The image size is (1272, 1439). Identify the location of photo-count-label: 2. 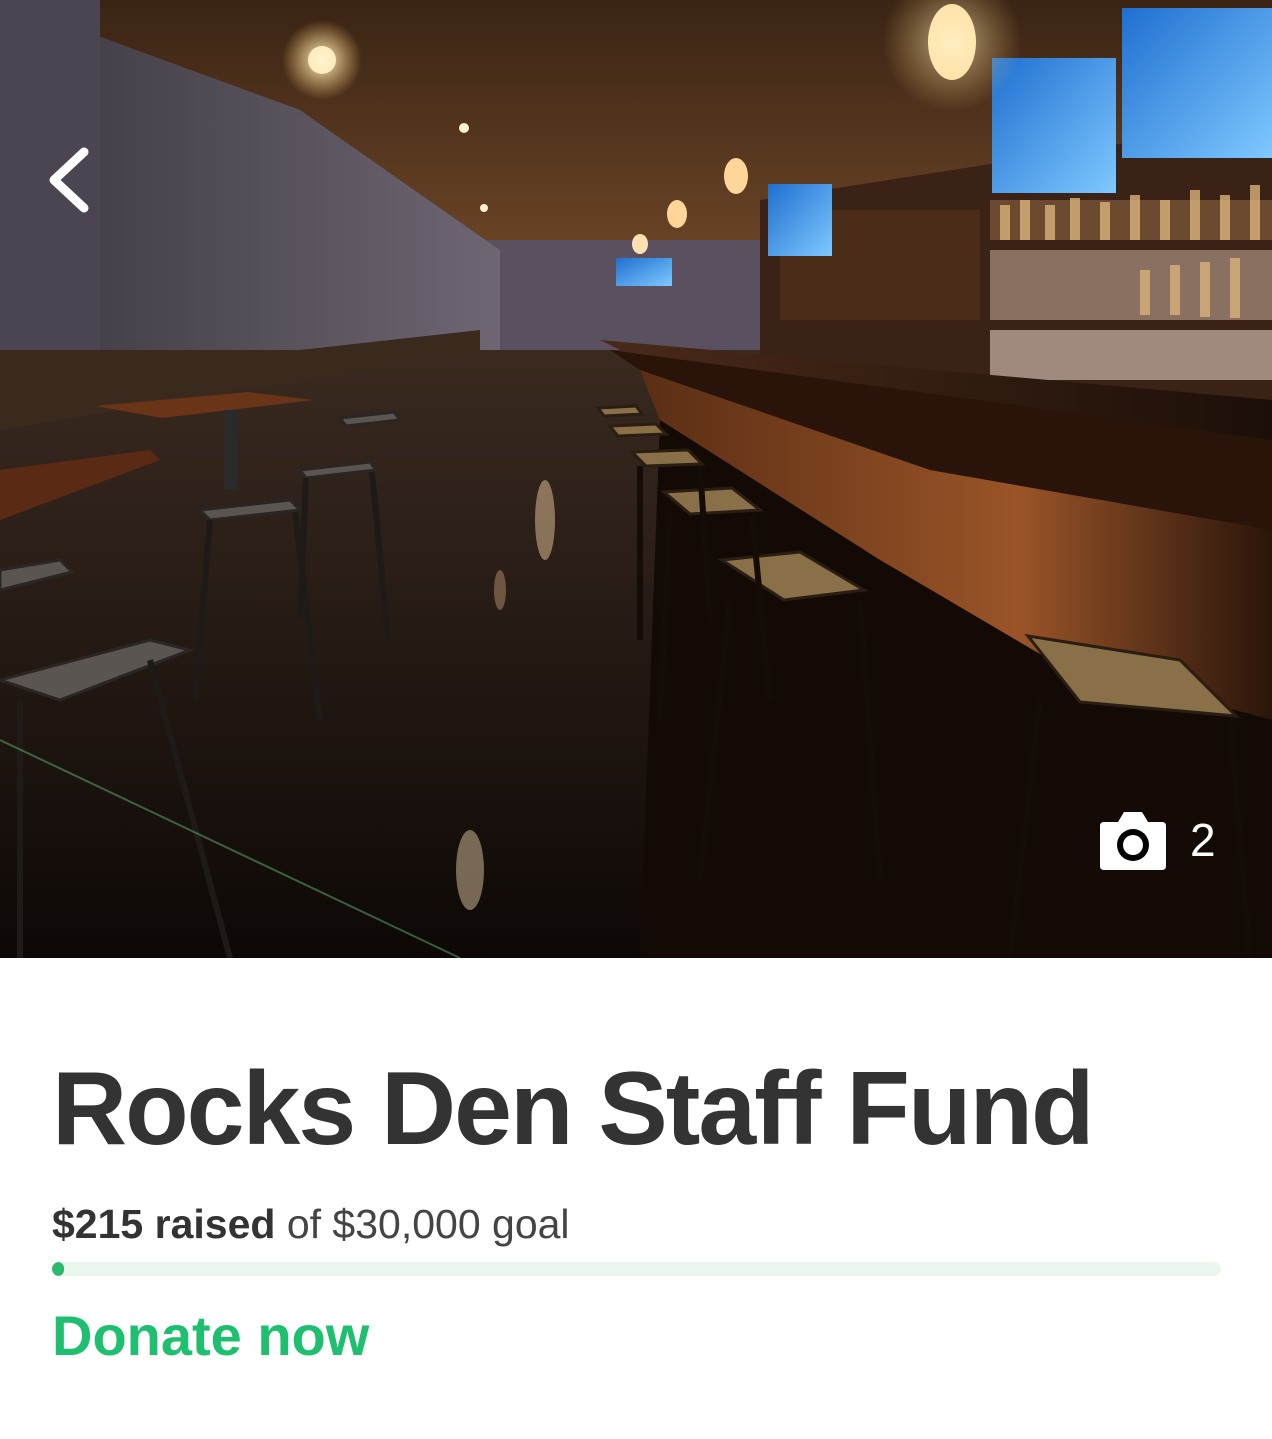
(1203, 840).